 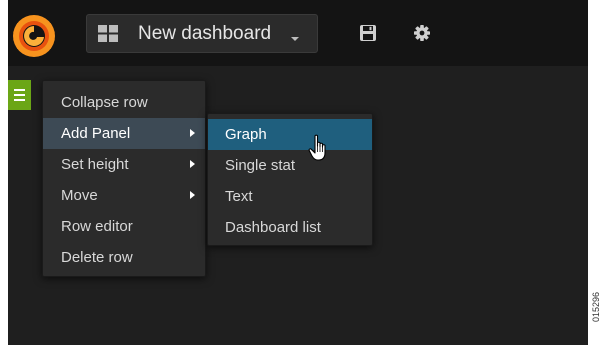 I want to click on menu-item-add-panel: Add Panel, so click(x=124, y=133).